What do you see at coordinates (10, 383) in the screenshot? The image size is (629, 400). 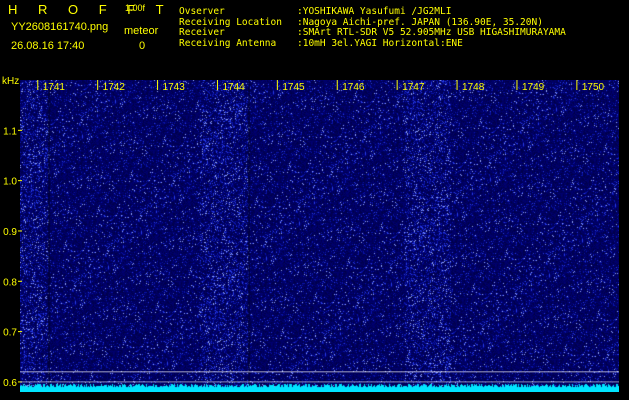 I see `y-tick-label: 0.6` at bounding box center [10, 383].